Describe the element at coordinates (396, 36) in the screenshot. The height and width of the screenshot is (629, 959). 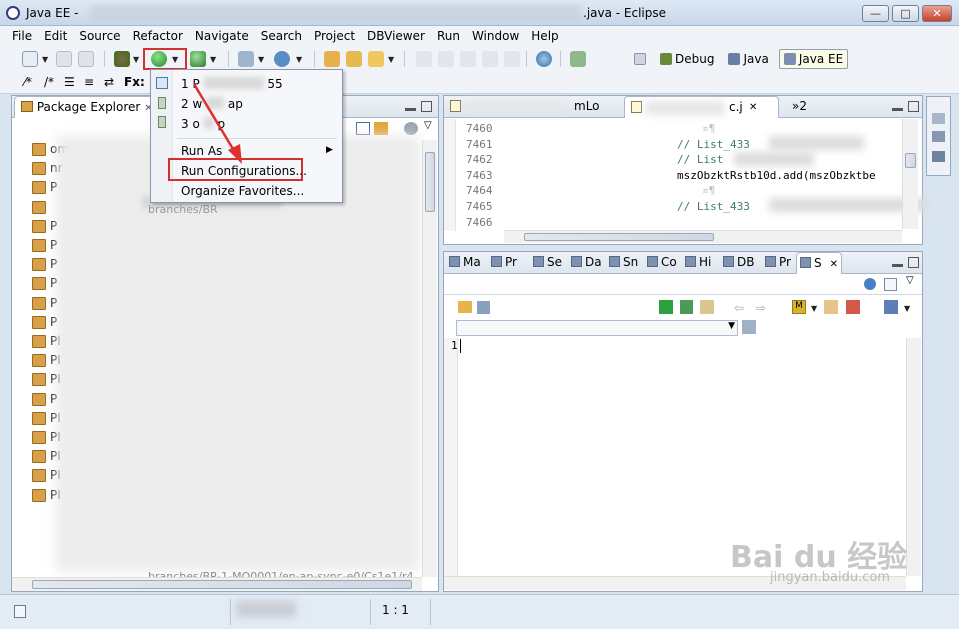
I see `menu-dbviewer: DBViewer` at that location.